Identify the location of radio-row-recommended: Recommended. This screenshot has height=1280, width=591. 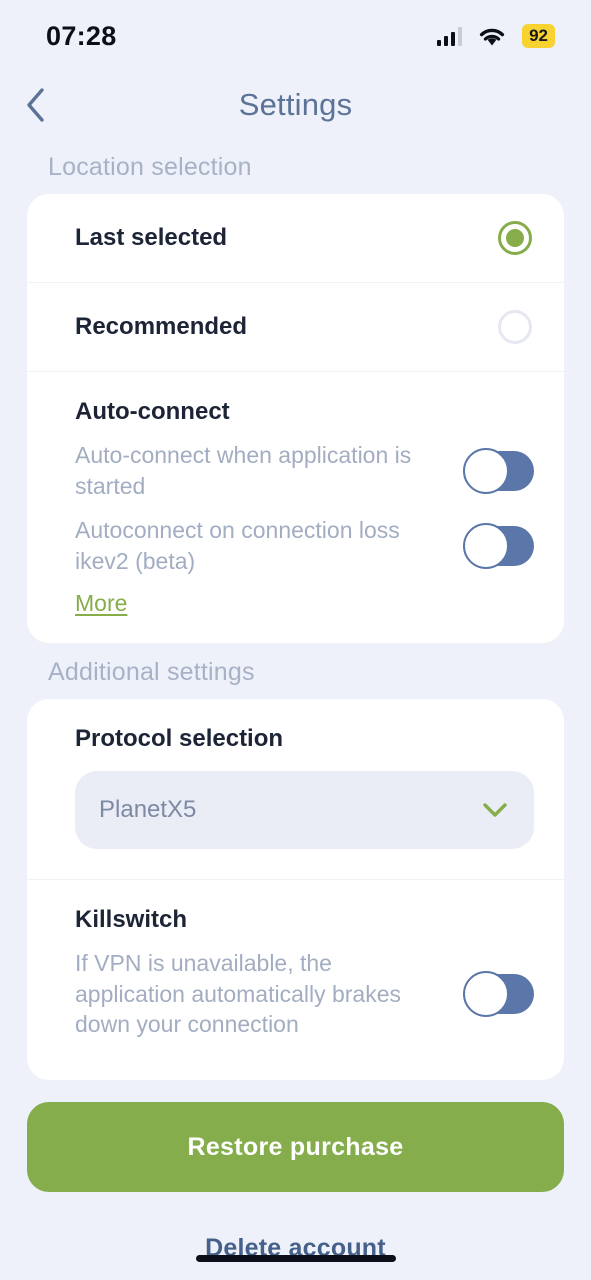
(295, 327).